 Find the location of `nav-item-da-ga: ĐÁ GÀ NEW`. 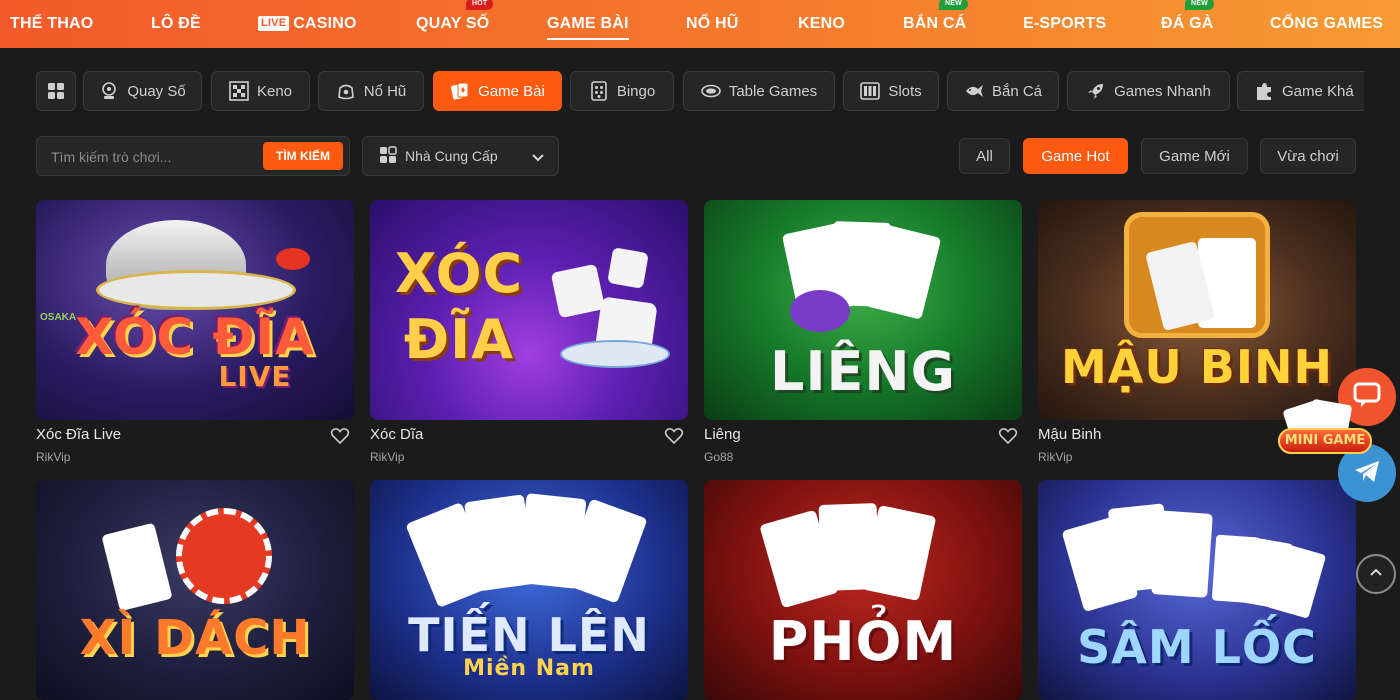

nav-item-da-ga: ĐÁ GÀ NEW is located at coordinates (1187, 24).